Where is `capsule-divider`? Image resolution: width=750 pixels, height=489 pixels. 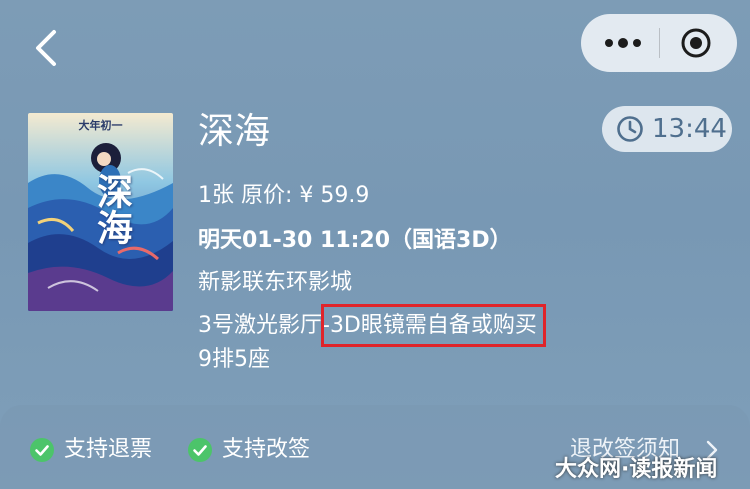 capsule-divider is located at coordinates (659, 43).